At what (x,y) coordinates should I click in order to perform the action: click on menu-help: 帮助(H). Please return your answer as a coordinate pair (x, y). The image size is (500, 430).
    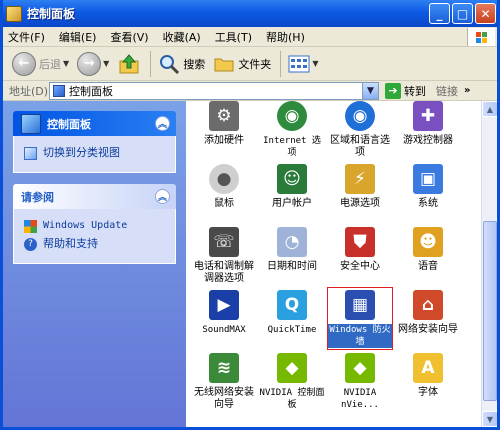
    Looking at the image, I should click on (285, 37).